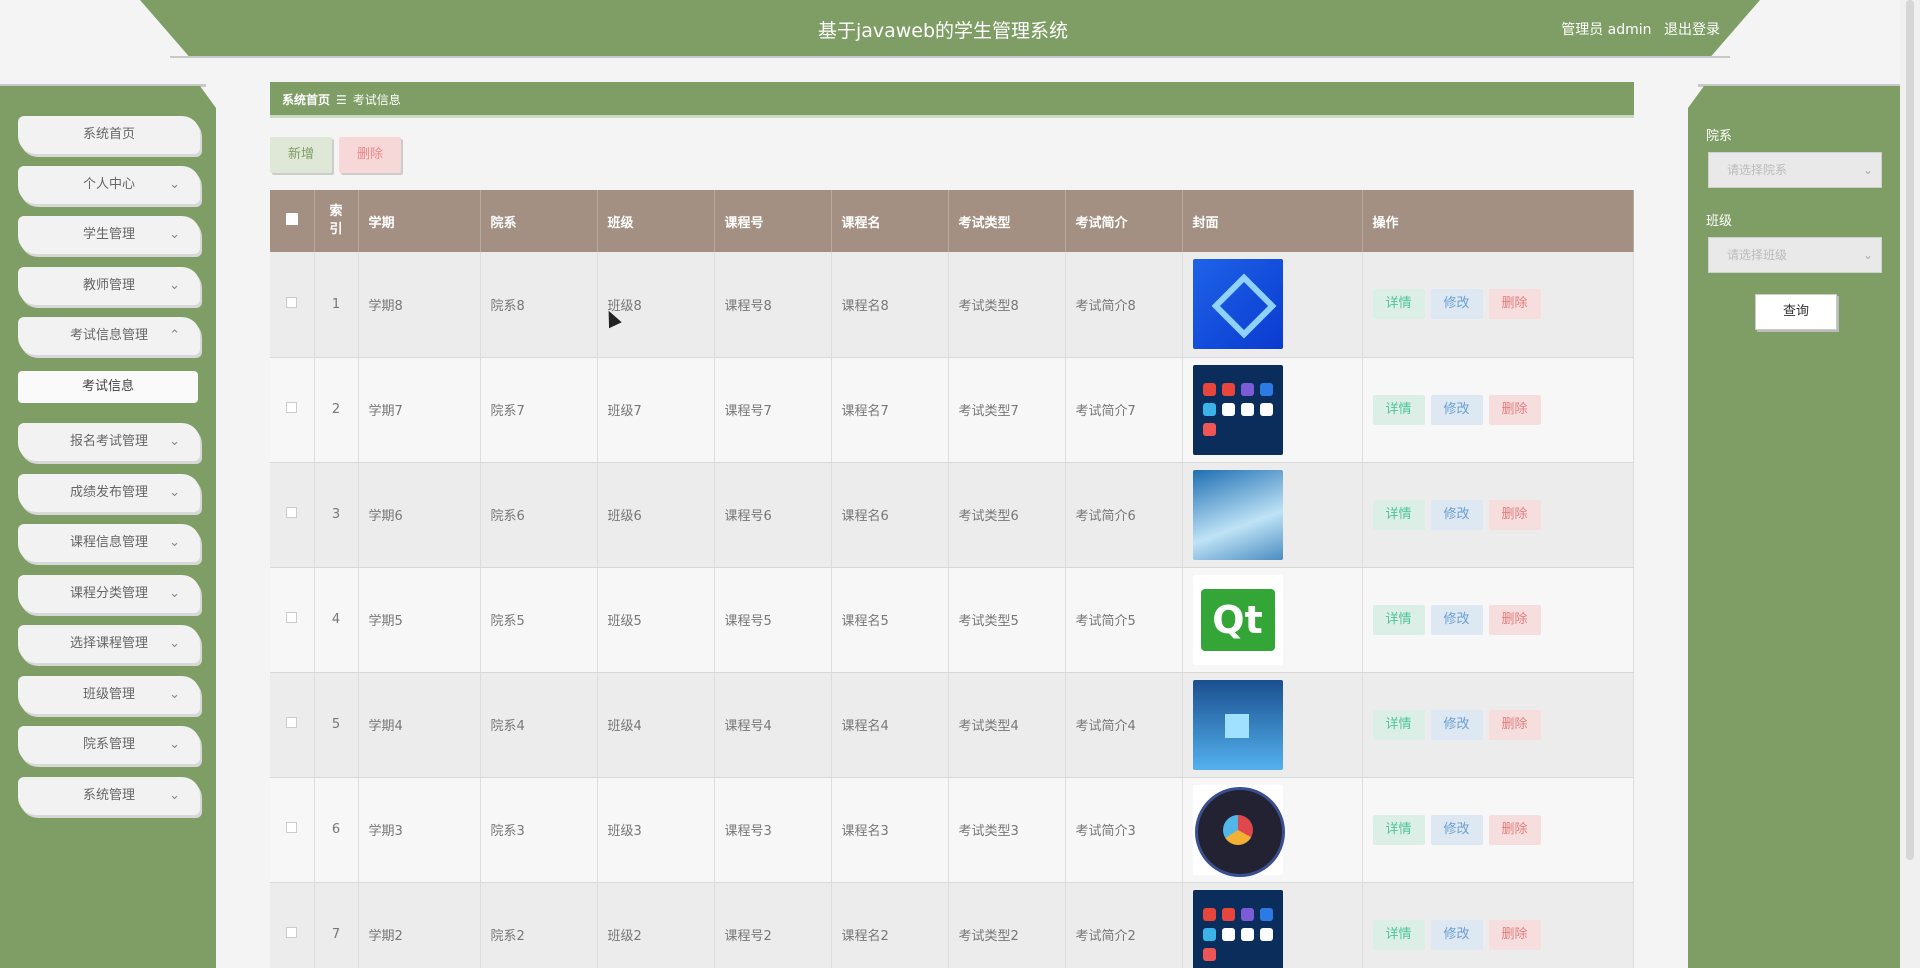 Image resolution: width=1920 pixels, height=968 pixels. Describe the element at coordinates (656, 620) in the screenshot. I see `cell-class: 班级5` at that location.